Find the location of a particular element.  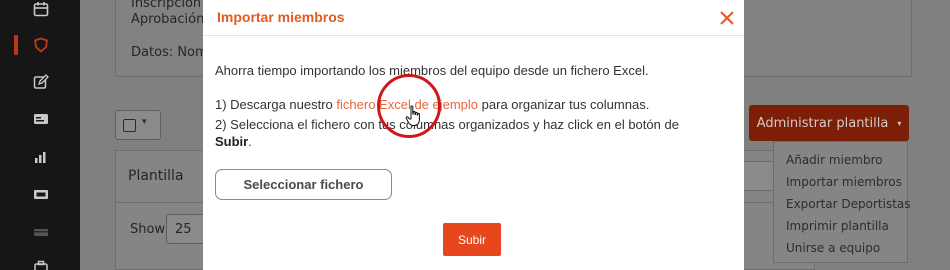

step-2-continuation: Subir. is located at coordinates (233, 141).